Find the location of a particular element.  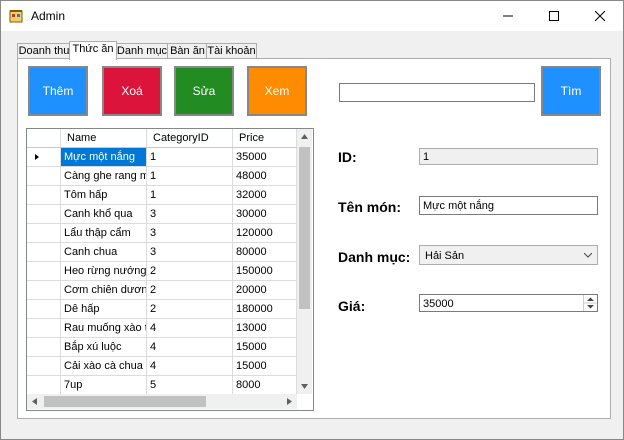

table-row: Lẩu thập cẩm 3 120000 is located at coordinates (162, 233).